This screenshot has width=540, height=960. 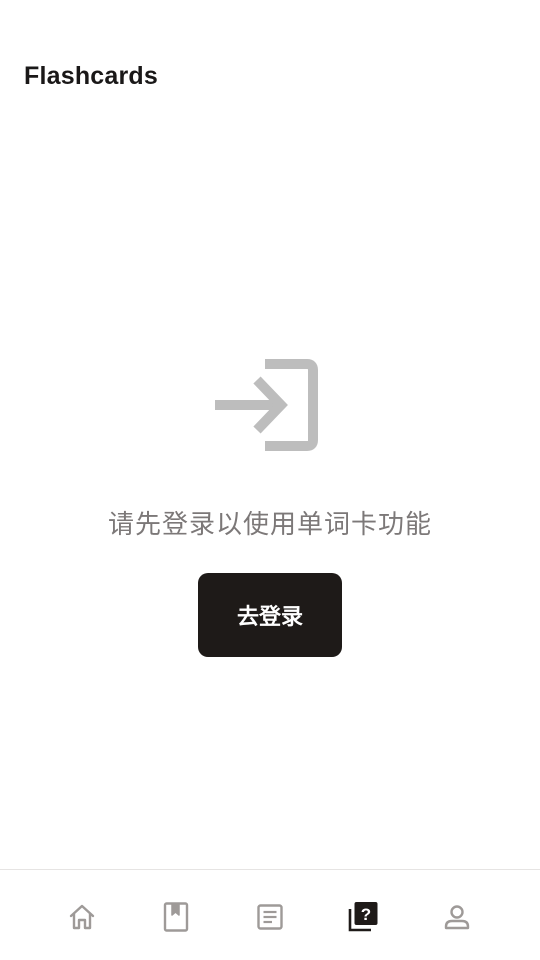 I want to click on login-required-message: 请先登录以使用单词卡功能, so click(x=269, y=525).